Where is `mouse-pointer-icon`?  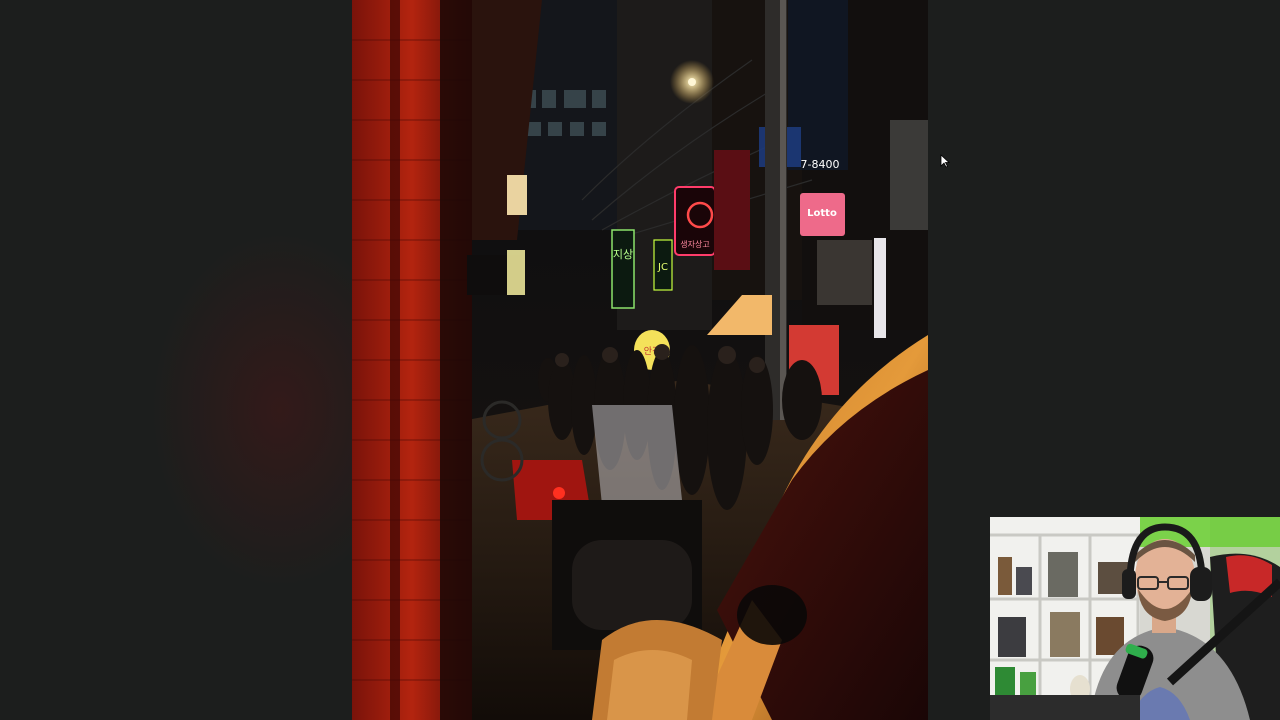 mouse-pointer-icon is located at coordinates (945, 160).